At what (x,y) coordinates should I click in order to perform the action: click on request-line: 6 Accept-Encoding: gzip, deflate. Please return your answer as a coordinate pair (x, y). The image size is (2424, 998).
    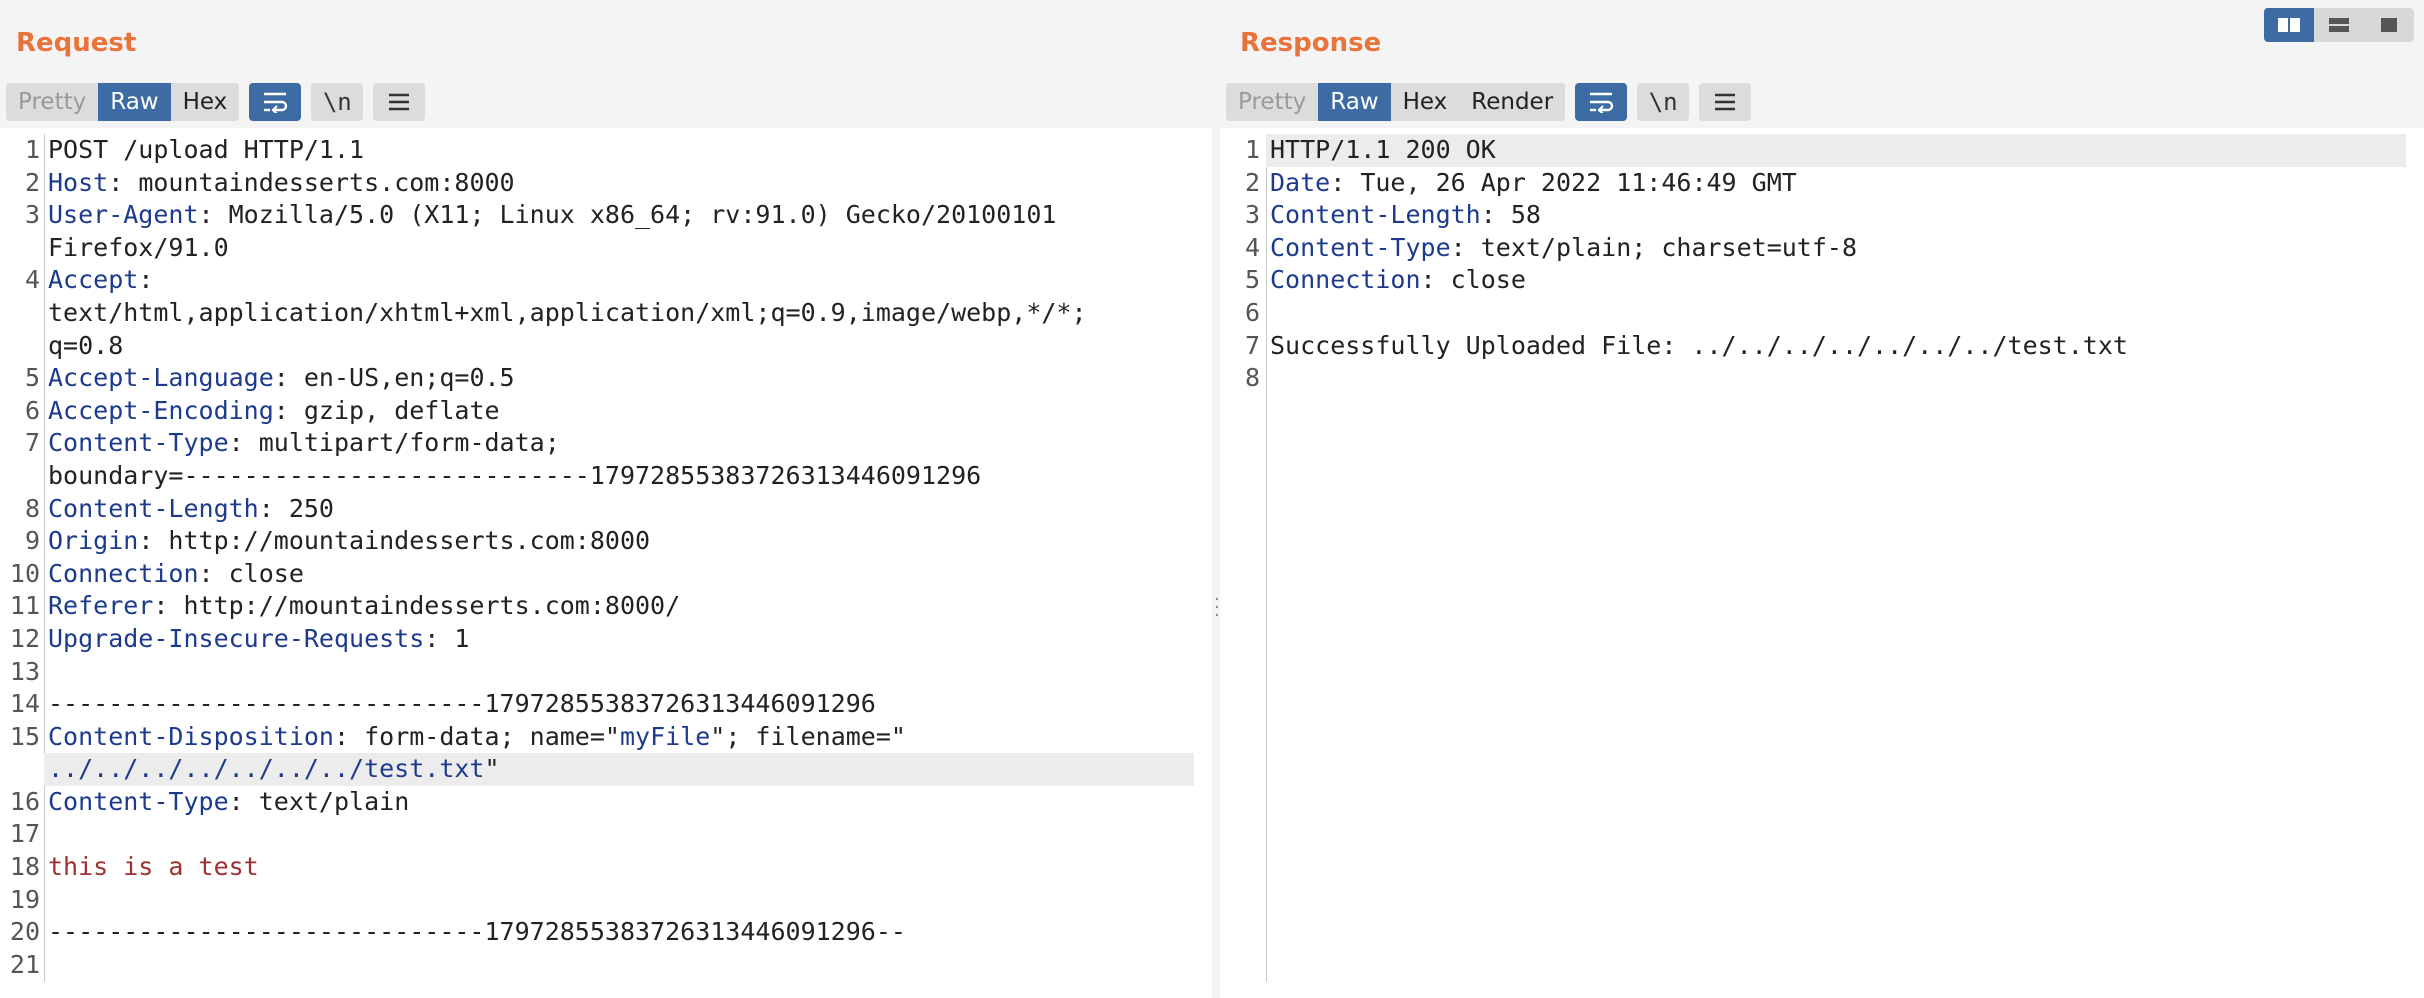
    Looking at the image, I should click on (606, 411).